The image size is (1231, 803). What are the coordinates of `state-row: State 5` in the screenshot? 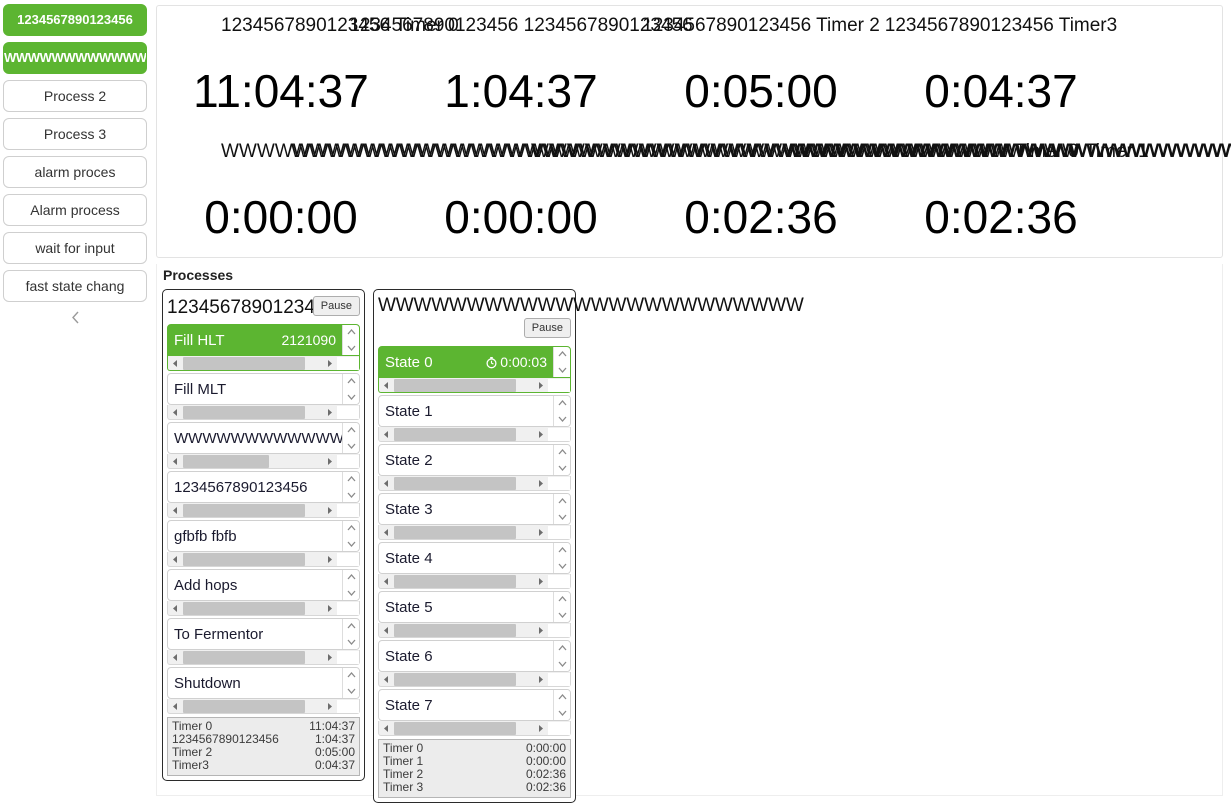 It's located at (474, 607).